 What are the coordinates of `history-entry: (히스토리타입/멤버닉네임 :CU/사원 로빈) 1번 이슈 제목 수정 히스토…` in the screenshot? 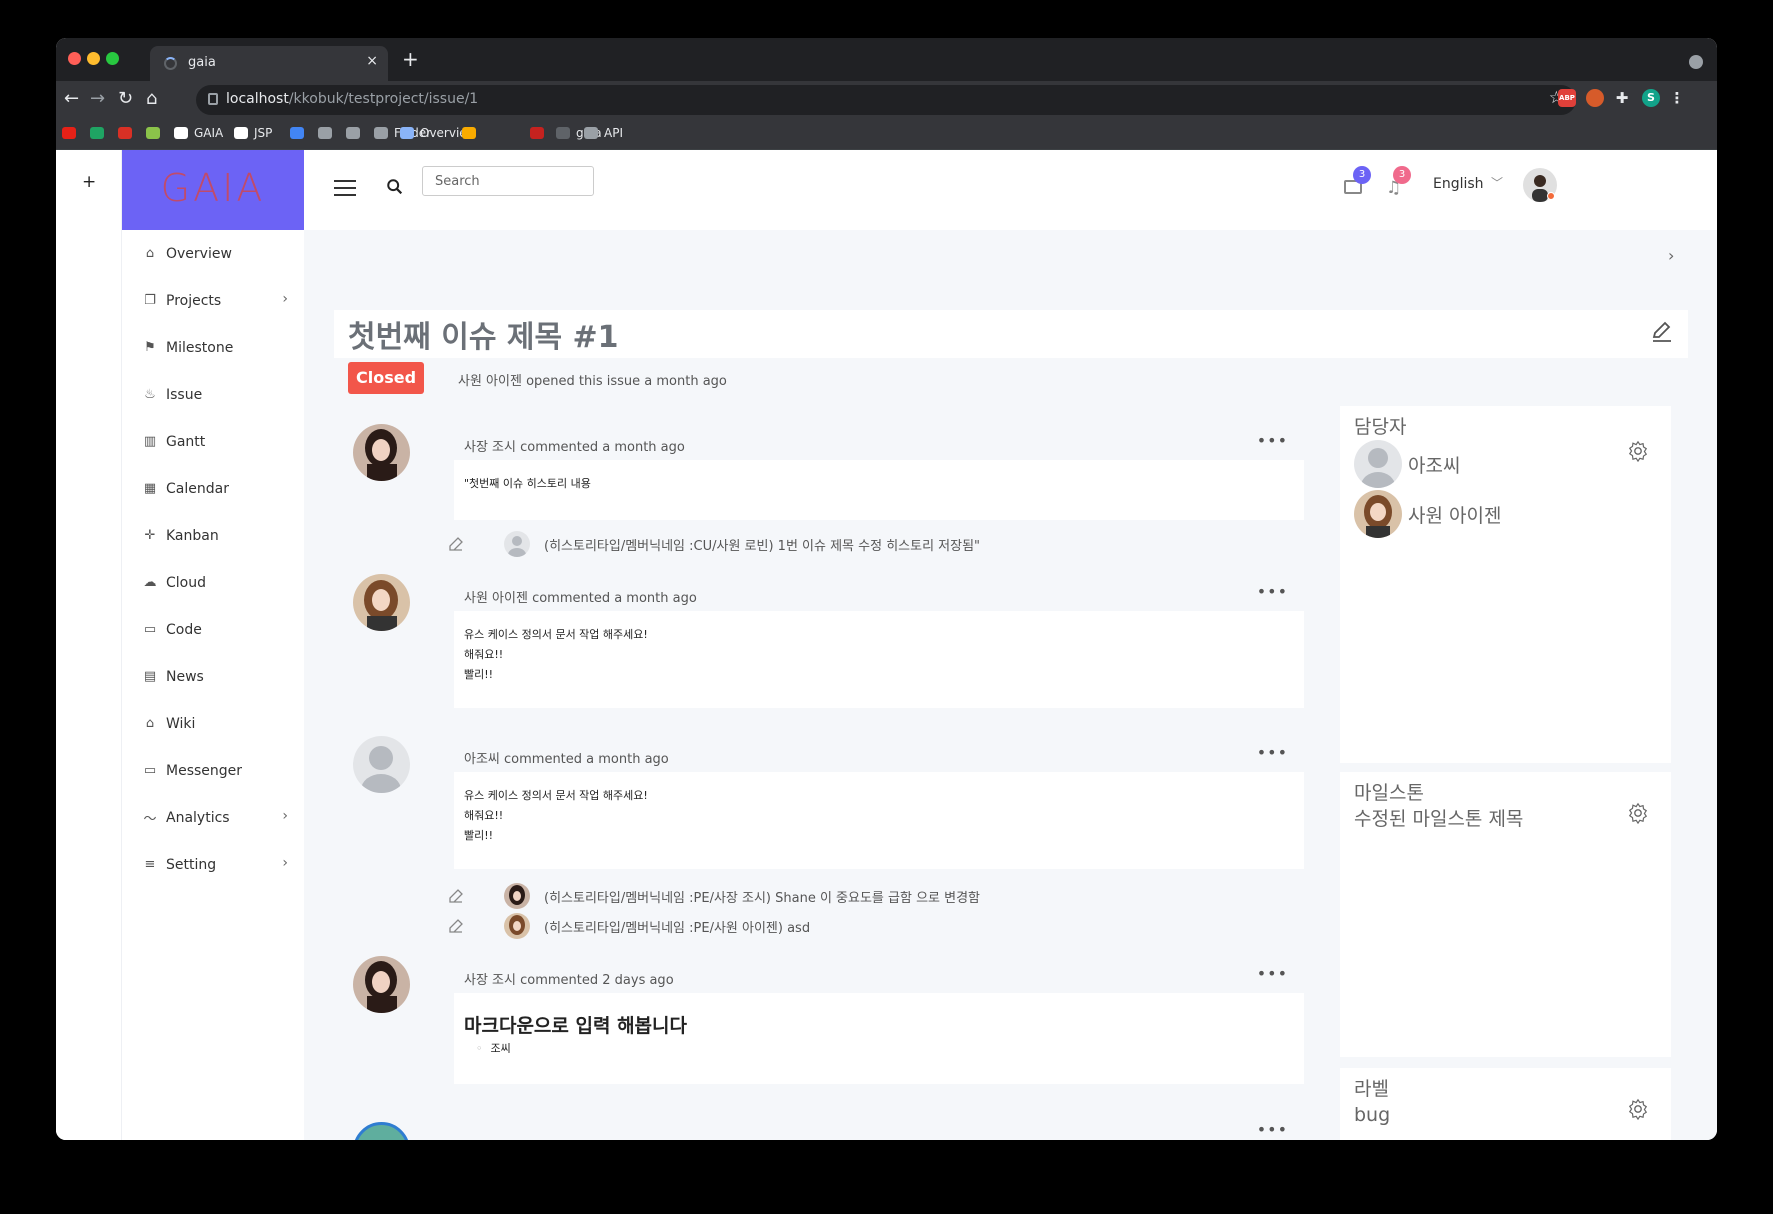 It's located at (714, 544).